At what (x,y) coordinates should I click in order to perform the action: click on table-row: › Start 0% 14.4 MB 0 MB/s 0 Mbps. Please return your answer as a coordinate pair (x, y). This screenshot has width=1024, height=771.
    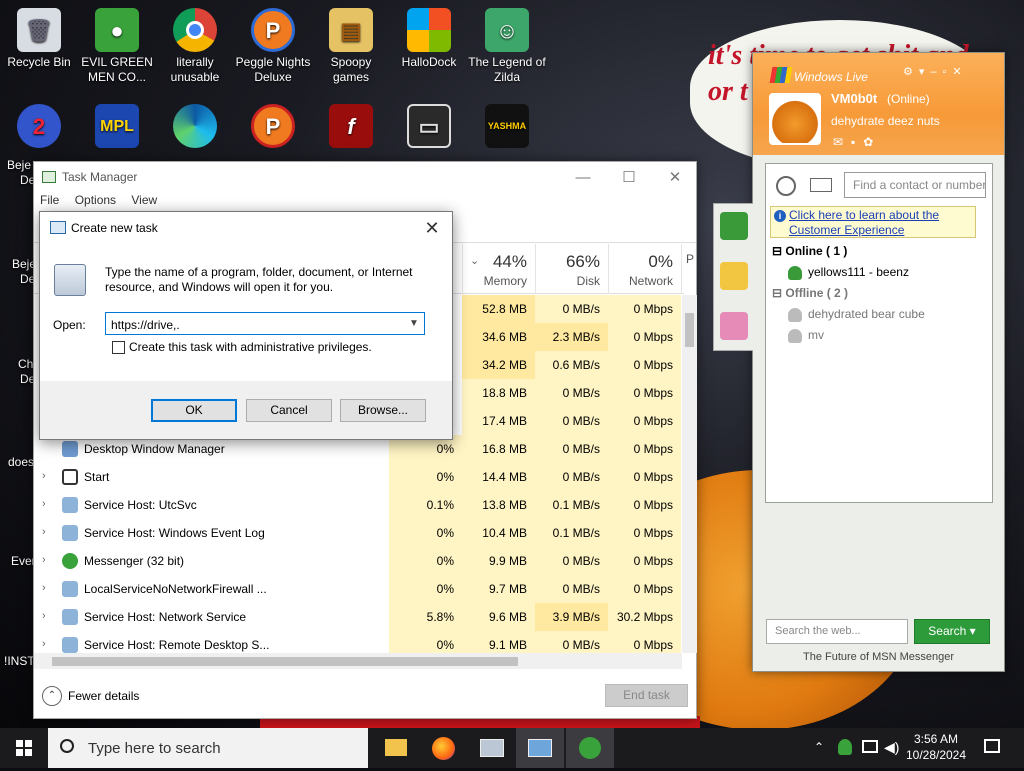
    Looking at the image, I should click on (359, 477).